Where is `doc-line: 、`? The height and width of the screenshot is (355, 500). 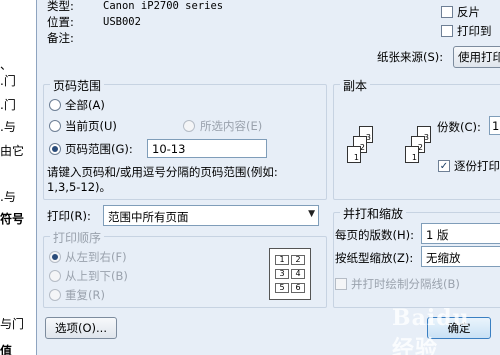
doc-line: 、 is located at coordinates (6, 65).